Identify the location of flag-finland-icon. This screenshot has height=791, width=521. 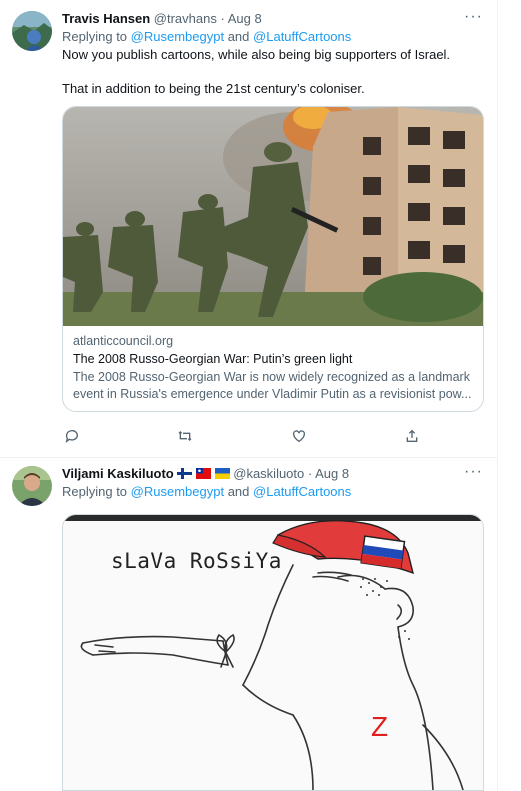
(185, 474).